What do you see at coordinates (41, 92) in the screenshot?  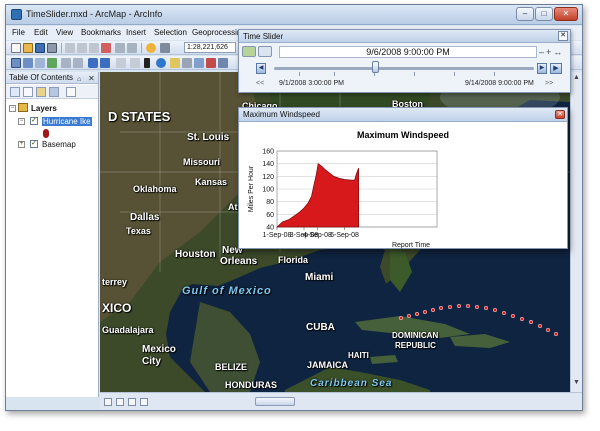 I see `list-by-visibility-icon` at bounding box center [41, 92].